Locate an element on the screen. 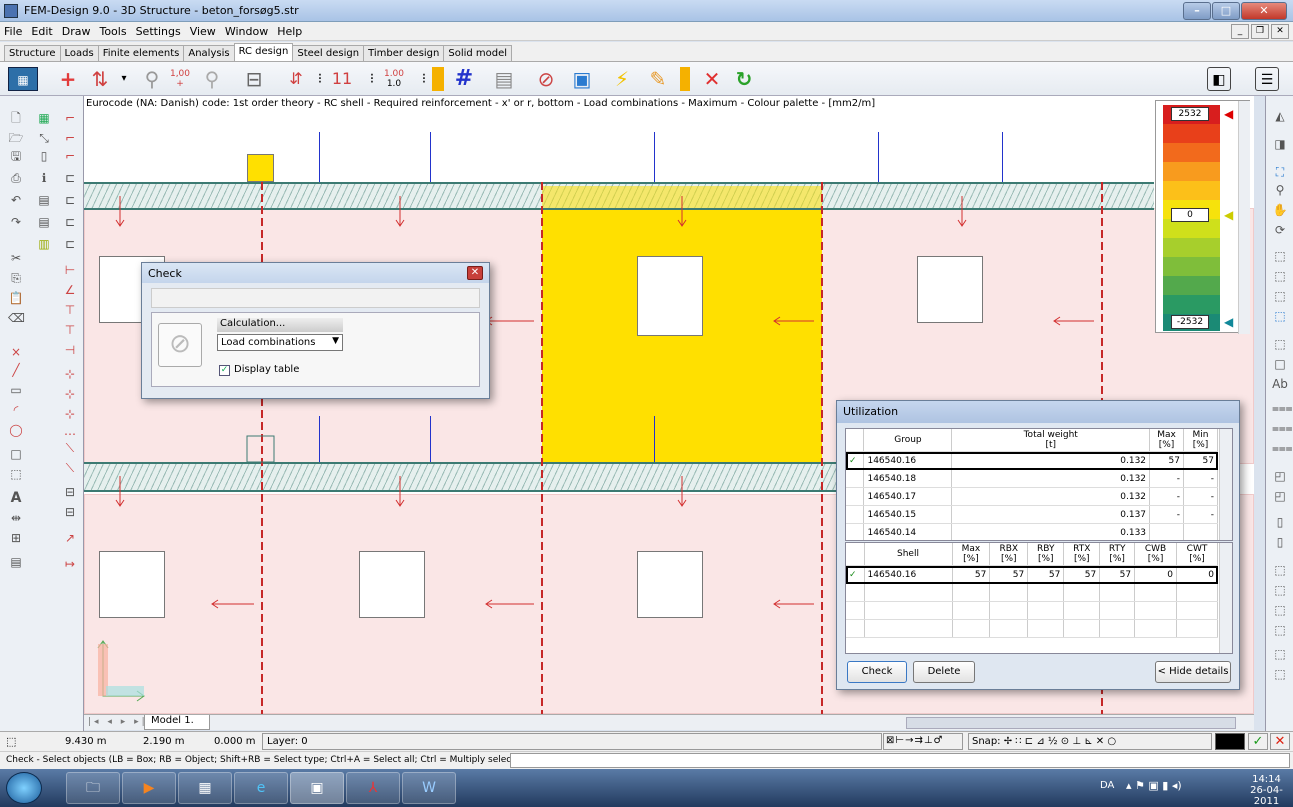 The height and width of the screenshot is (807, 1293). menu-settings: Settings is located at coordinates (158, 31).